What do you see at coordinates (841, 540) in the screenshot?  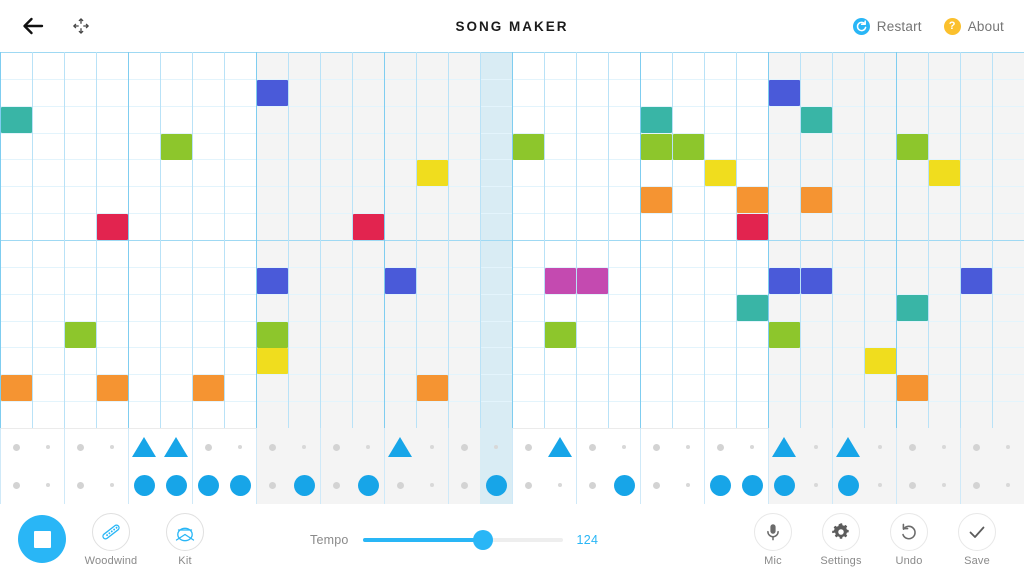 I see `settings-button: Settings` at bounding box center [841, 540].